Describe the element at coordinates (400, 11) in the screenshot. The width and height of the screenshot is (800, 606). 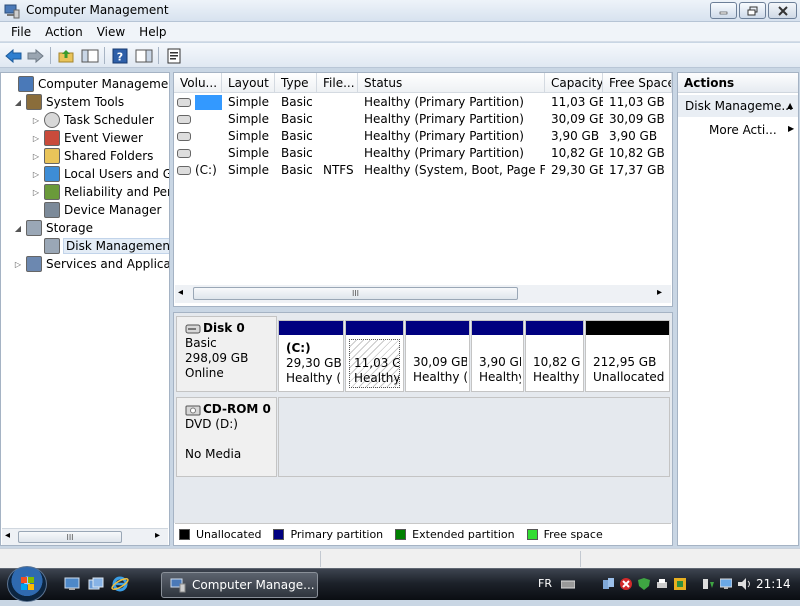
I see `title-bar: Computer Management` at that location.